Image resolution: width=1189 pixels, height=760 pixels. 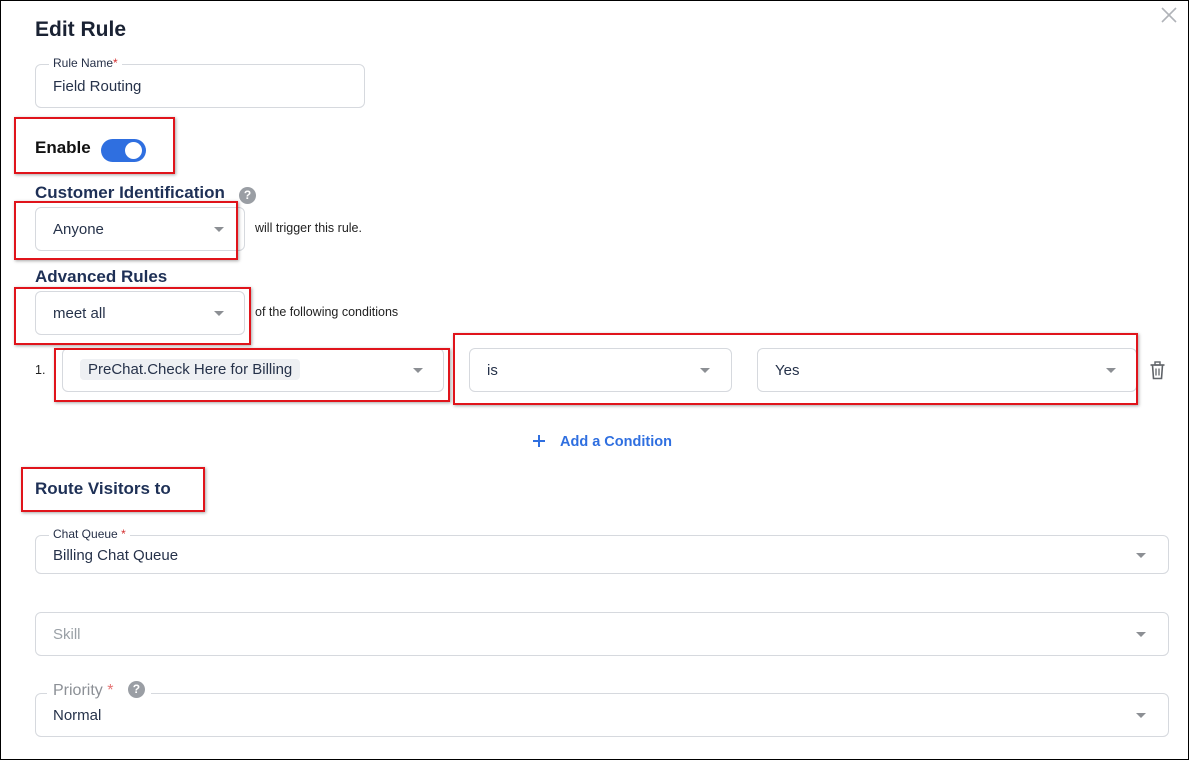 What do you see at coordinates (539, 441) in the screenshot?
I see `plus-icon` at bounding box center [539, 441].